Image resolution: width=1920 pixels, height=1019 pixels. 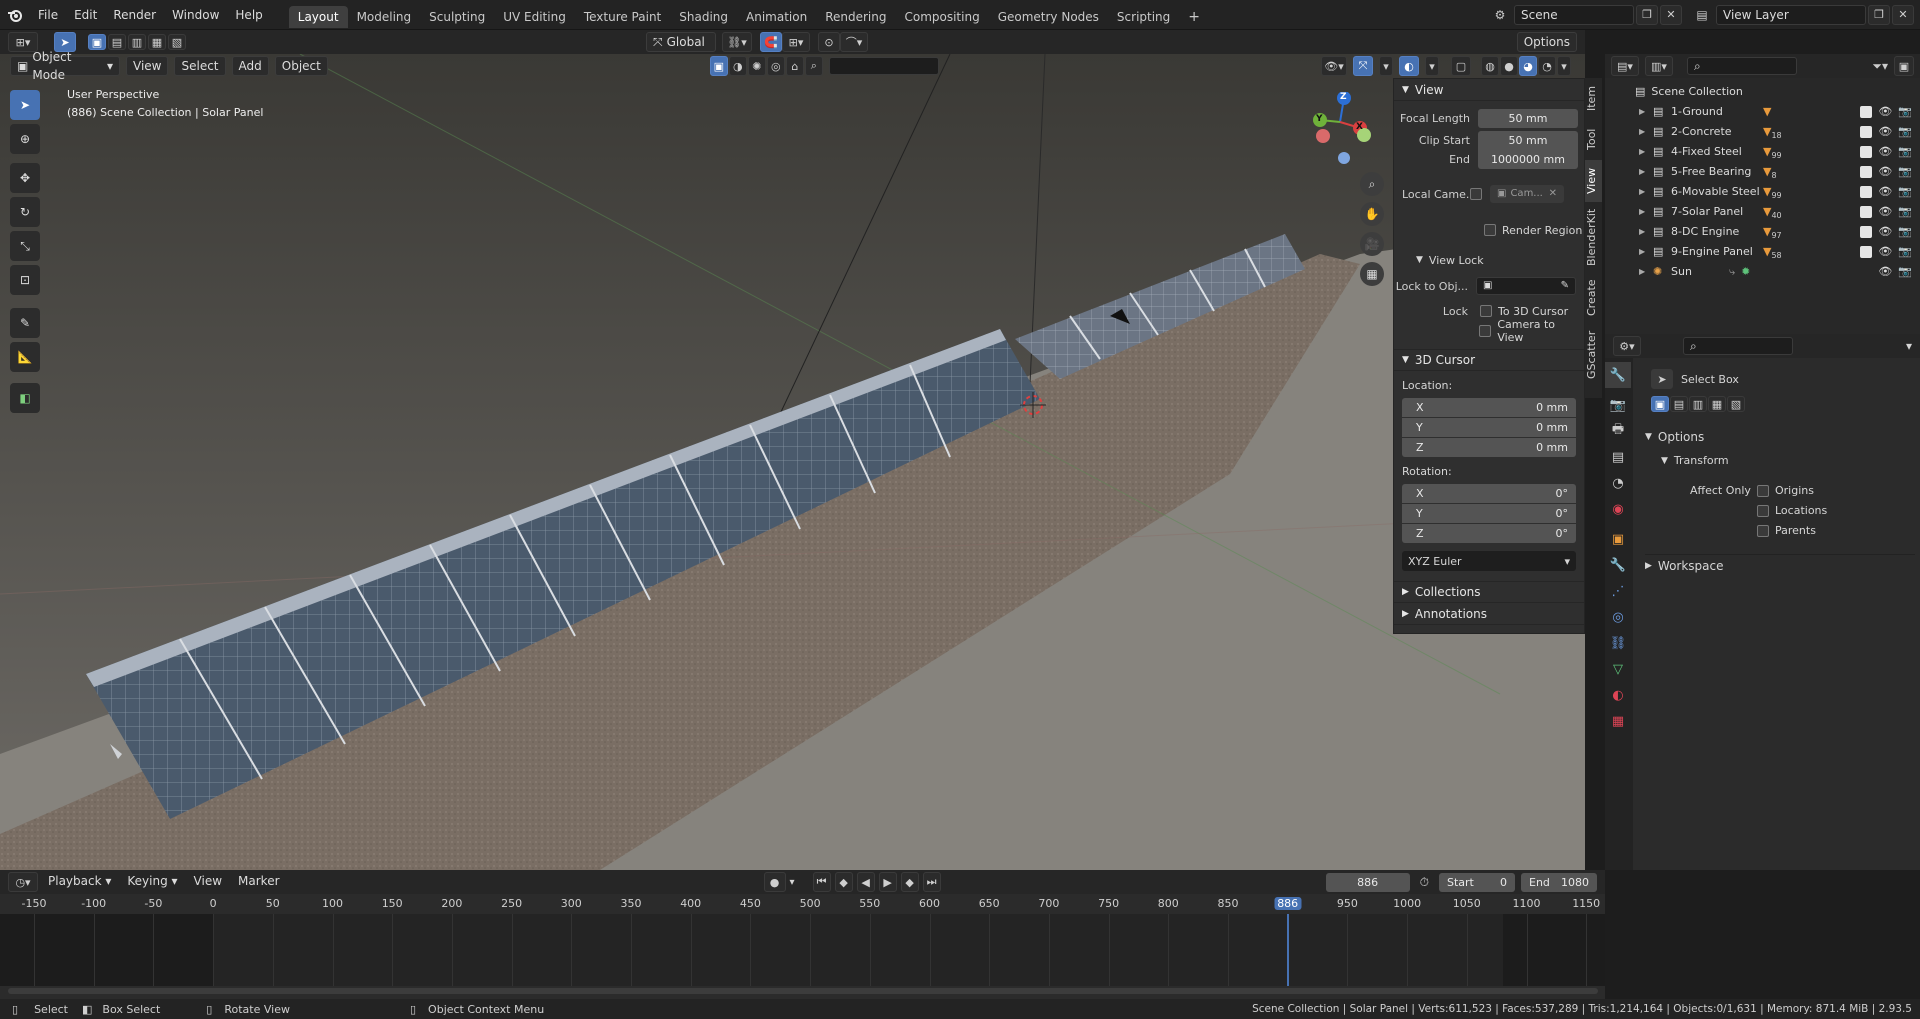 I want to click on eyedropper-icon: ✎, so click(x=1565, y=286).